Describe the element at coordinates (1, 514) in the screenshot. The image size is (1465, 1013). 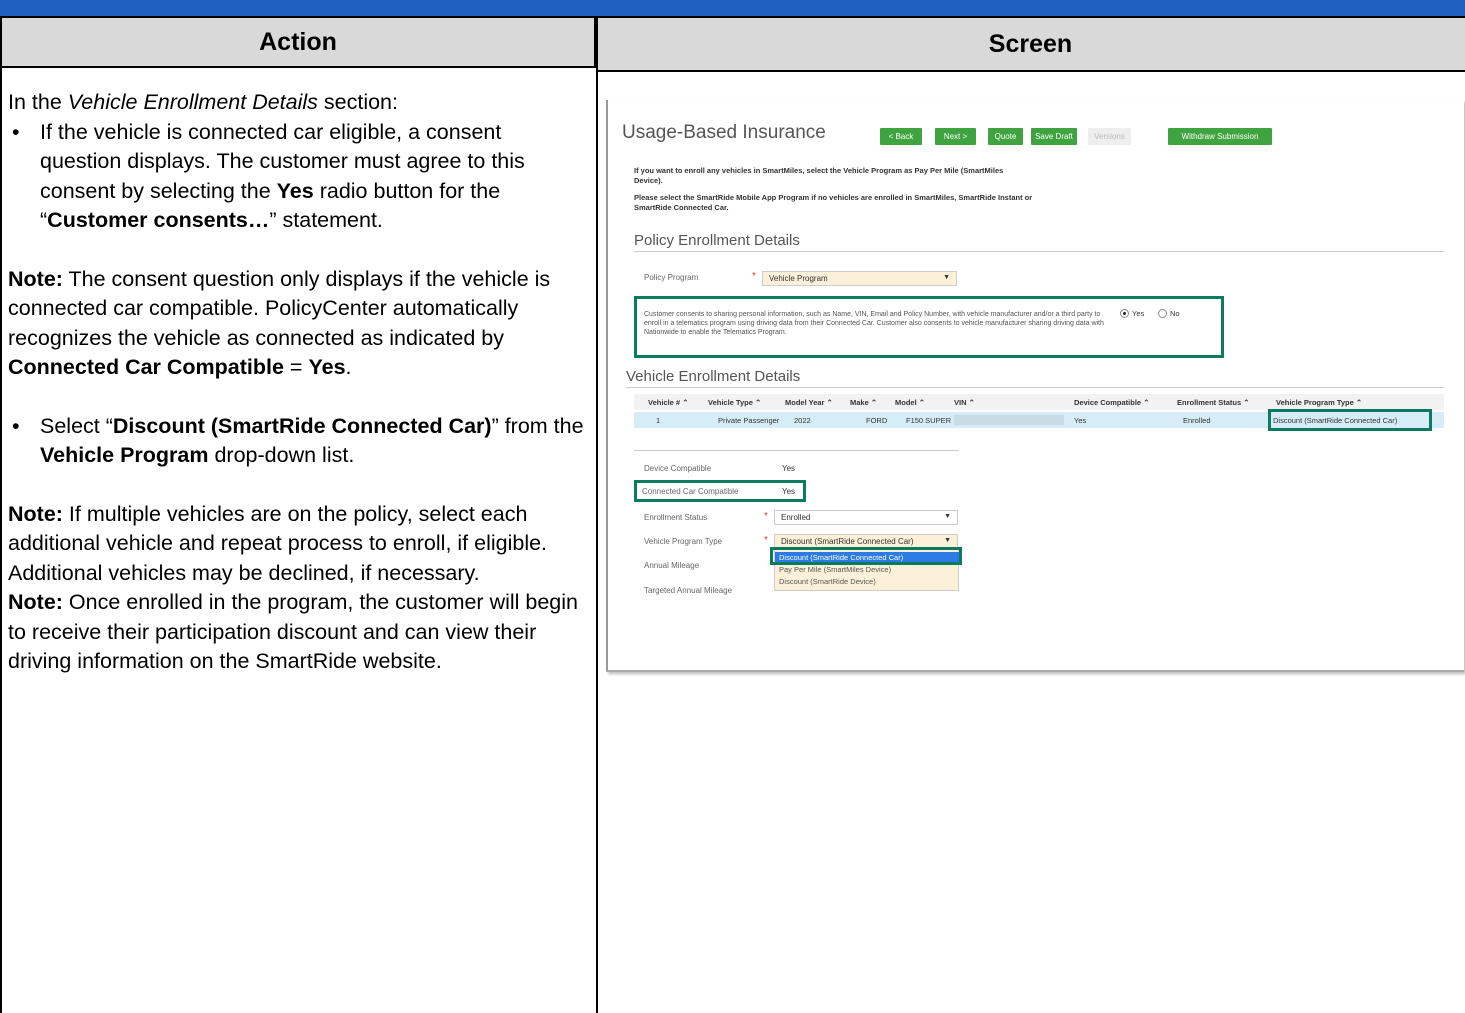
I see `table-left-border` at that location.